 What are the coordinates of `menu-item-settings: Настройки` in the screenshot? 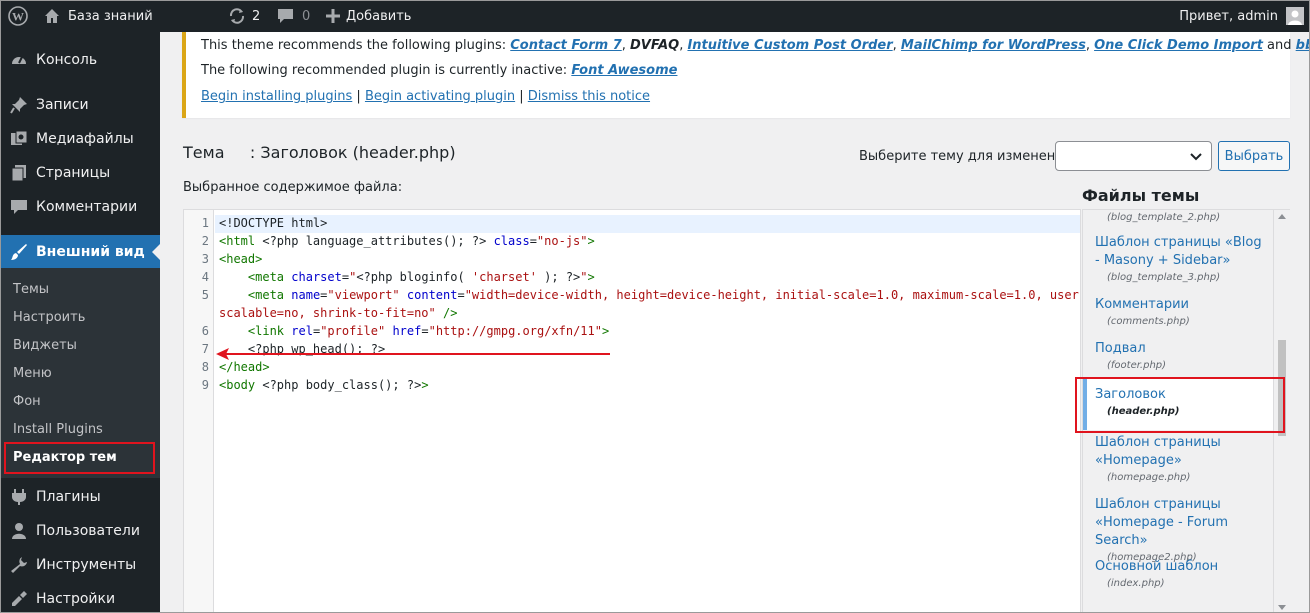 It's located at (80, 597).